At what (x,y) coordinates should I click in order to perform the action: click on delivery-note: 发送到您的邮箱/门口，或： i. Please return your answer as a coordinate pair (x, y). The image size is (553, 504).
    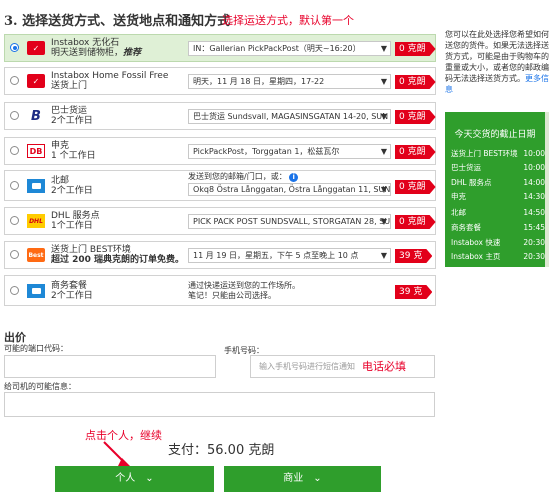
    Looking at the image, I should click on (288, 177).